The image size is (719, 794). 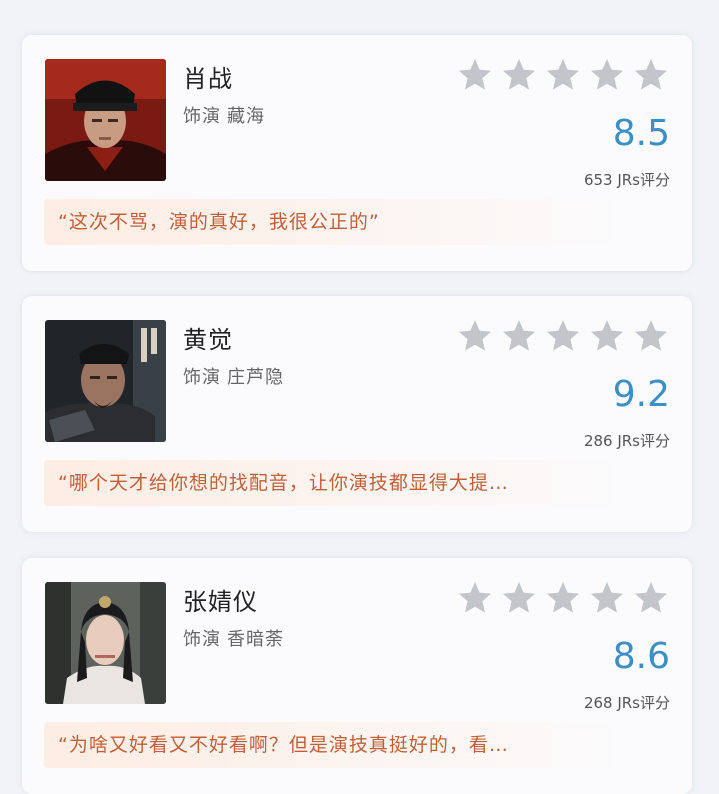 What do you see at coordinates (208, 79) in the screenshot?
I see `actor-name: 肖战` at bounding box center [208, 79].